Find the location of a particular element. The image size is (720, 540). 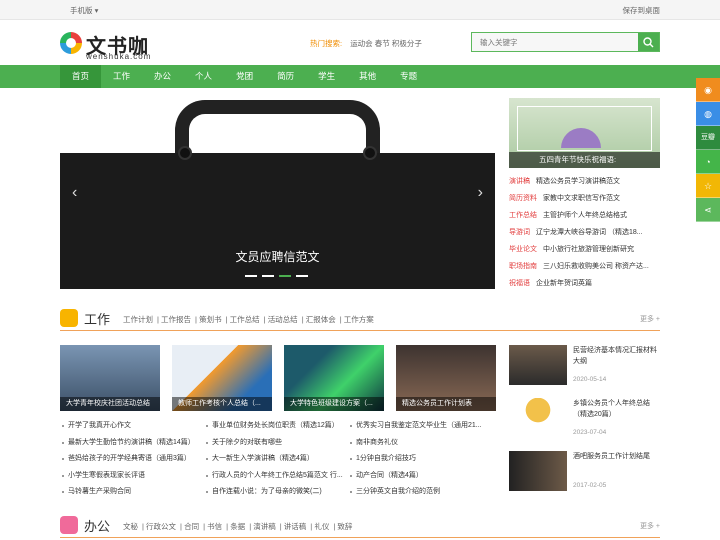

featured-item: 民营经济基本情况汇报材料大纲 2020-05-14 is located at coordinates (584, 371).